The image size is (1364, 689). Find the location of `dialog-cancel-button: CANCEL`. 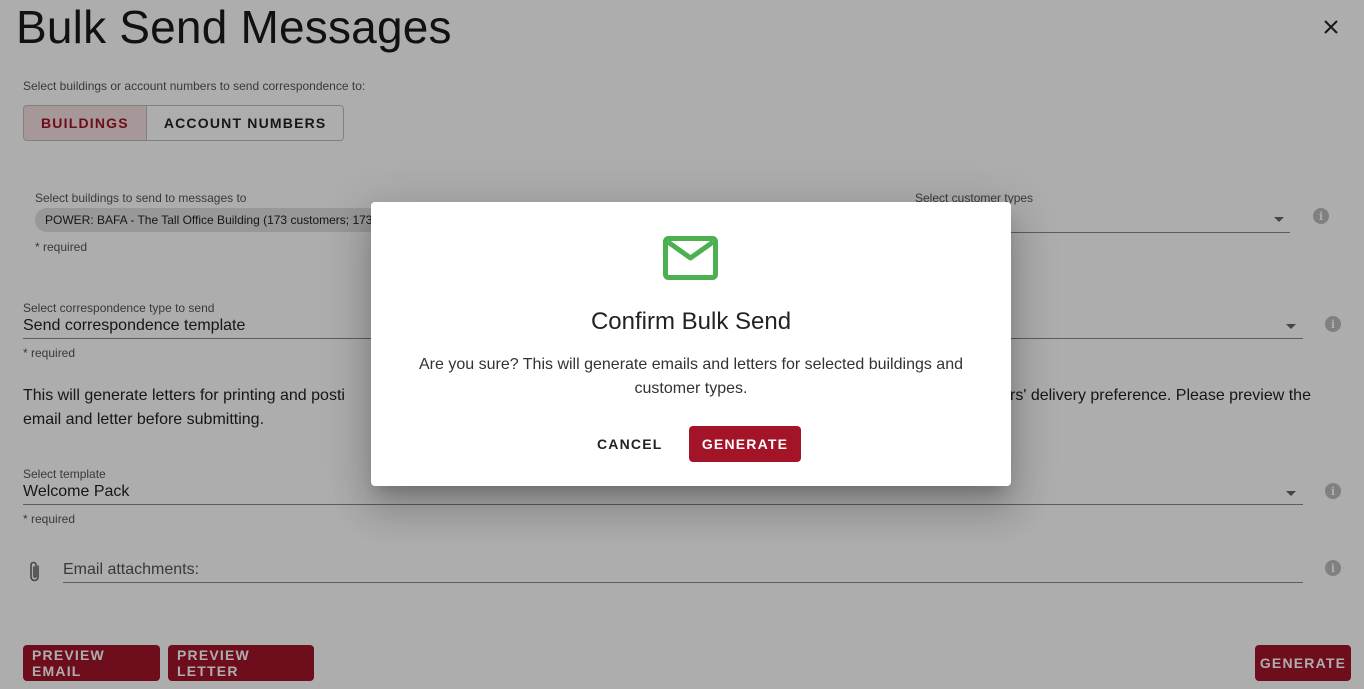

dialog-cancel-button: CANCEL is located at coordinates (630, 444).